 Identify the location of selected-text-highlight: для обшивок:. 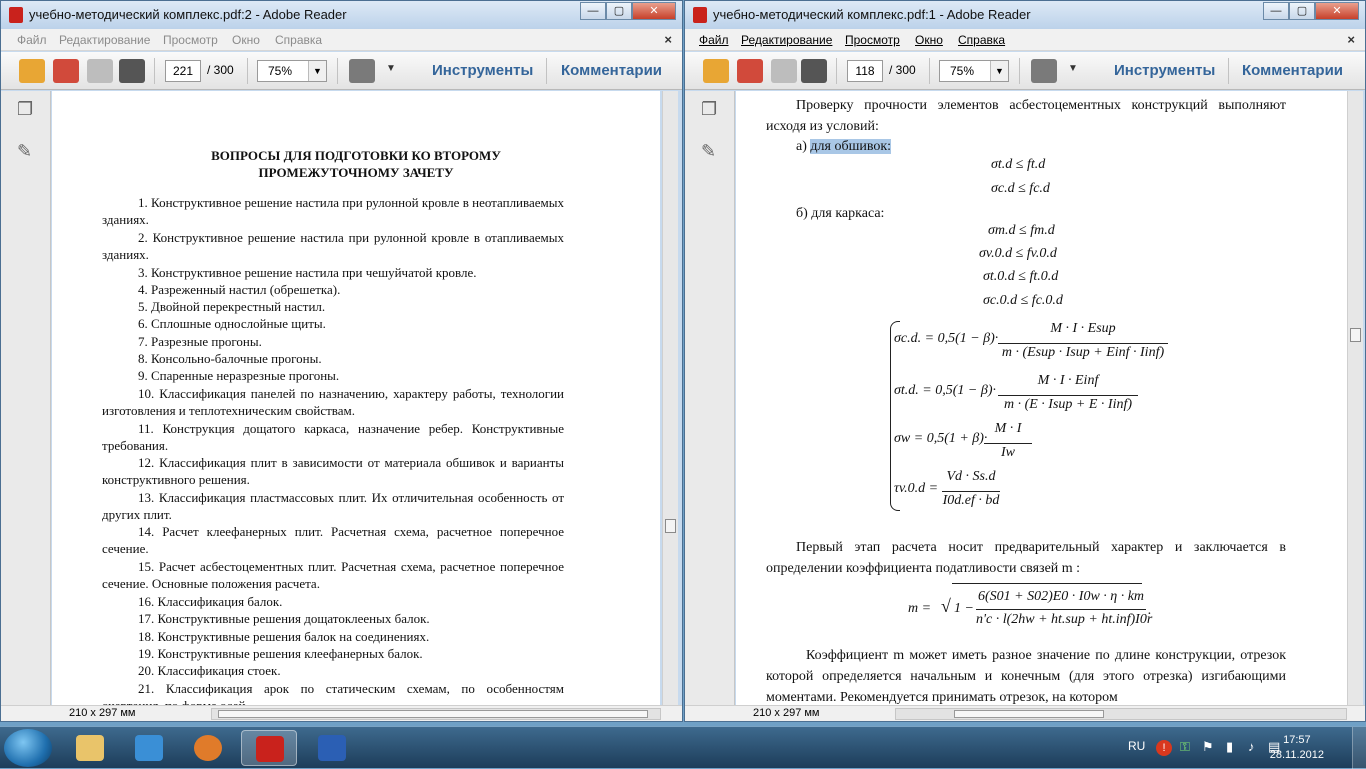
(851, 146).